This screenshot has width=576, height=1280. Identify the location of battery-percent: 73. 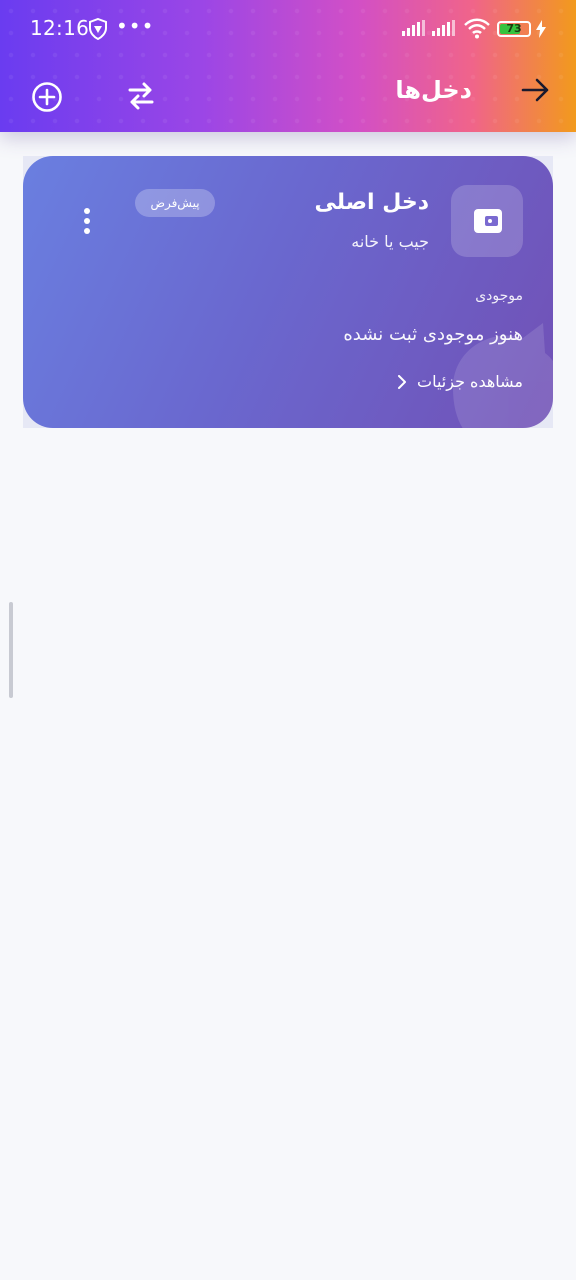
(514, 28).